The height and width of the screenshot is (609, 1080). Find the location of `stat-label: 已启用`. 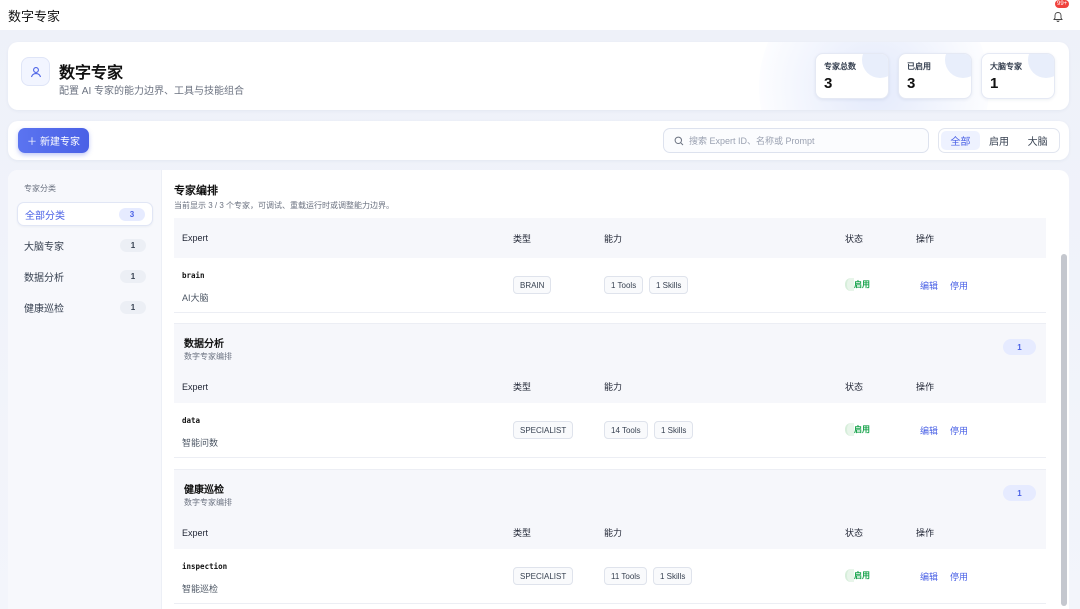

stat-label: 已启用 is located at coordinates (919, 66).